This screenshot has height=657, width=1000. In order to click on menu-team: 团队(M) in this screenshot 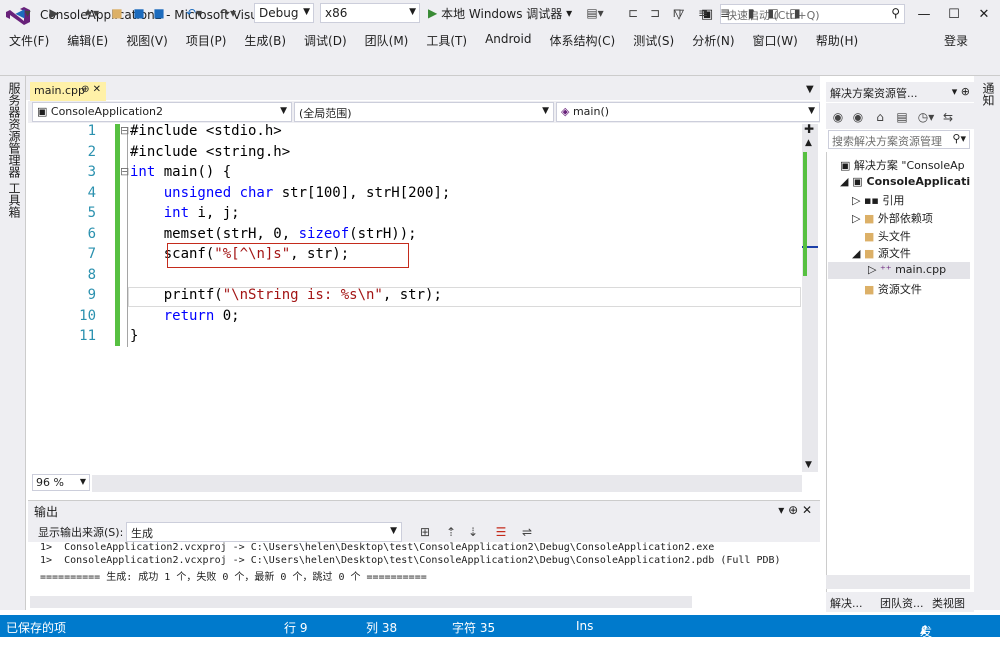, I will do `click(387, 40)`.